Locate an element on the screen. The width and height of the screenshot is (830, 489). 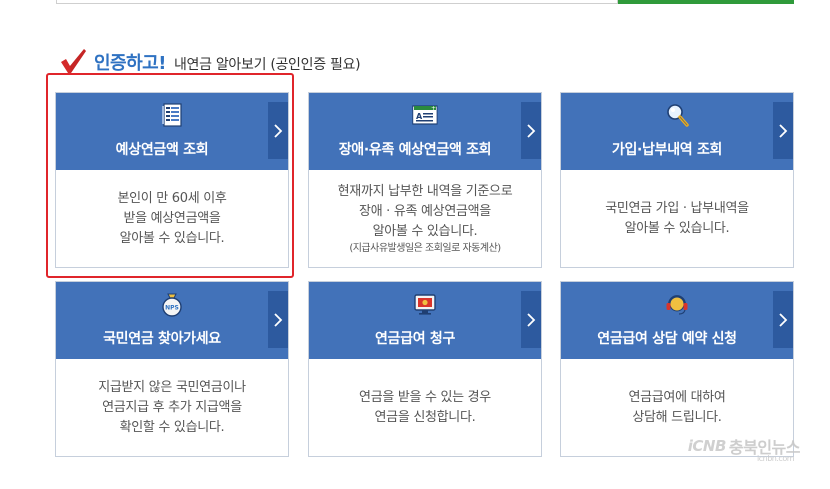
card-header: 연금급여 상담 예약 신청 is located at coordinates (677, 320).